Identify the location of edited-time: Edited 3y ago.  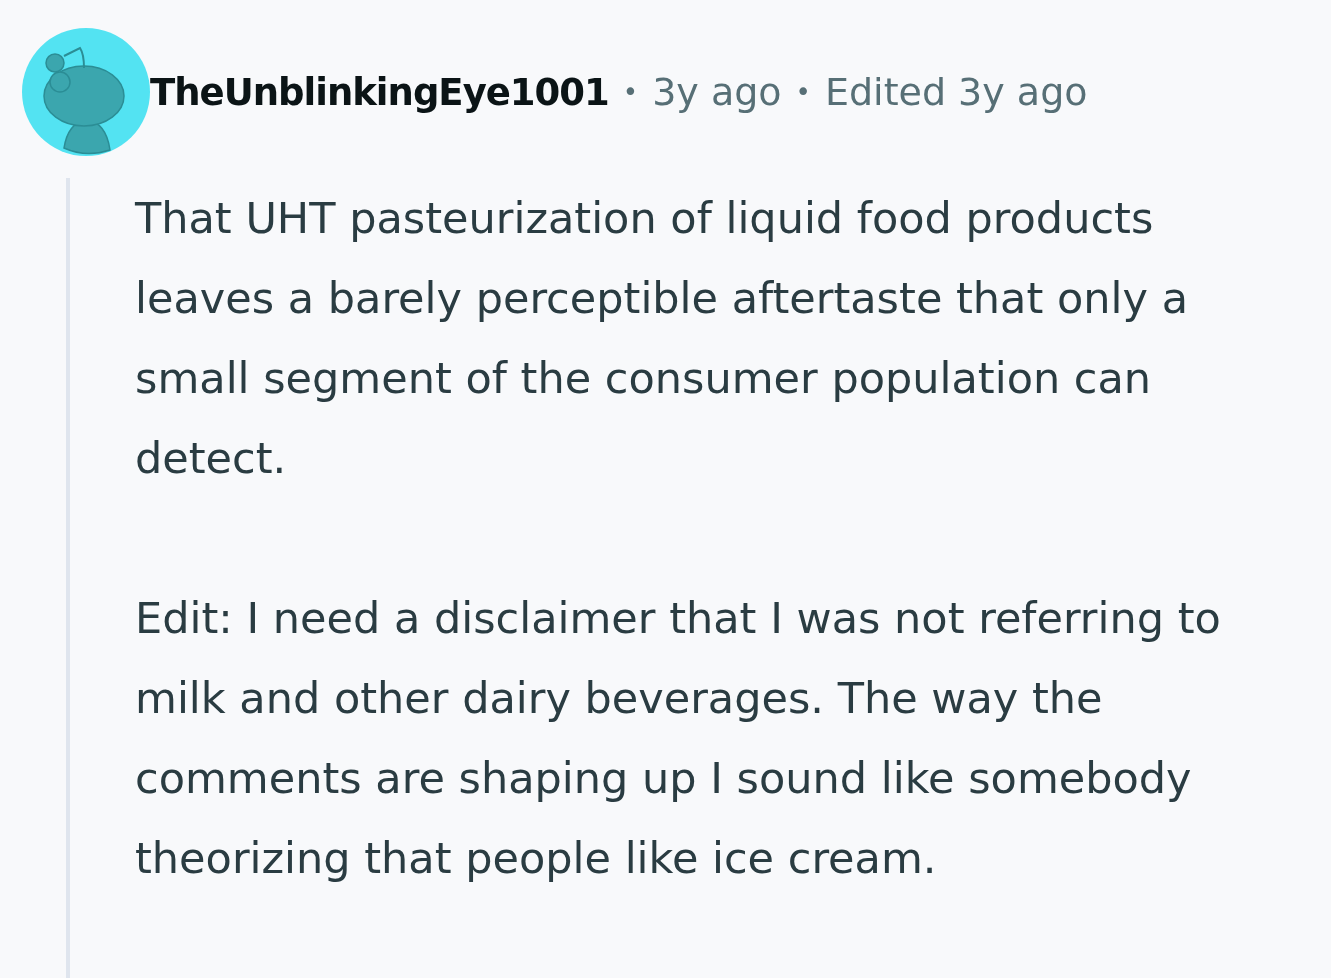
(956, 92).